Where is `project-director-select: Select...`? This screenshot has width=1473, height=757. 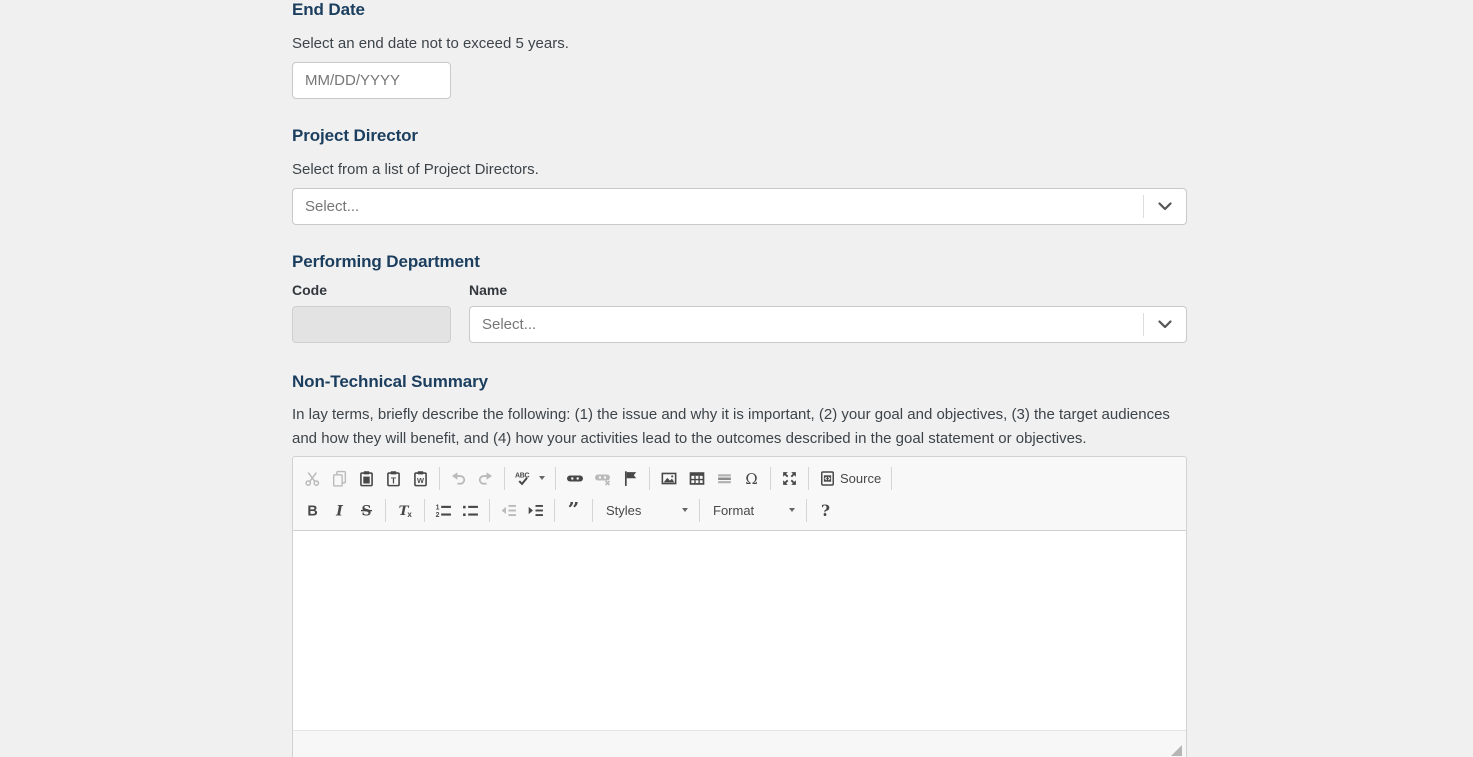 project-director-select: Select... is located at coordinates (739, 206).